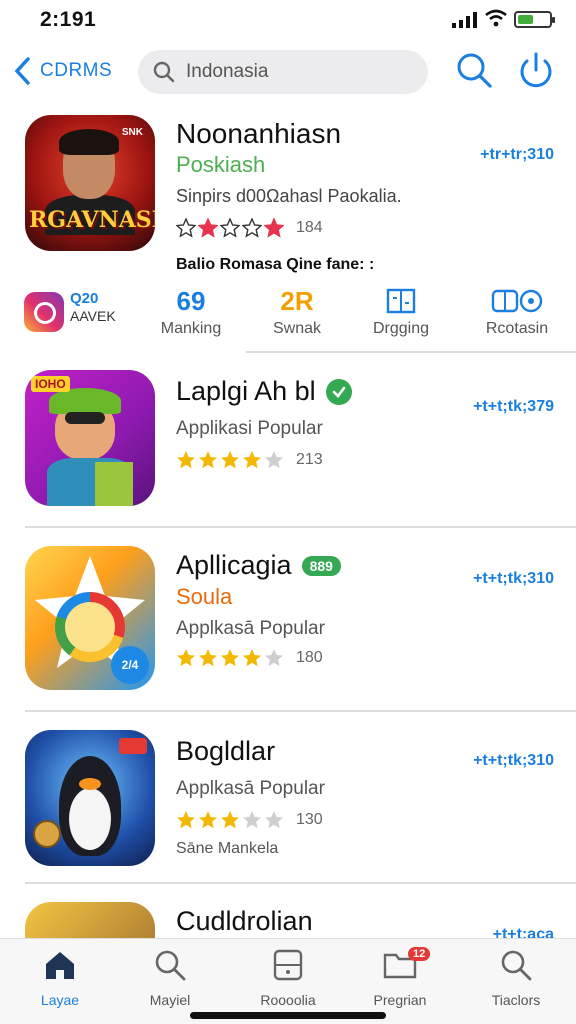  Describe the element at coordinates (496, 18) in the screenshot. I see `wifi-icon` at that location.